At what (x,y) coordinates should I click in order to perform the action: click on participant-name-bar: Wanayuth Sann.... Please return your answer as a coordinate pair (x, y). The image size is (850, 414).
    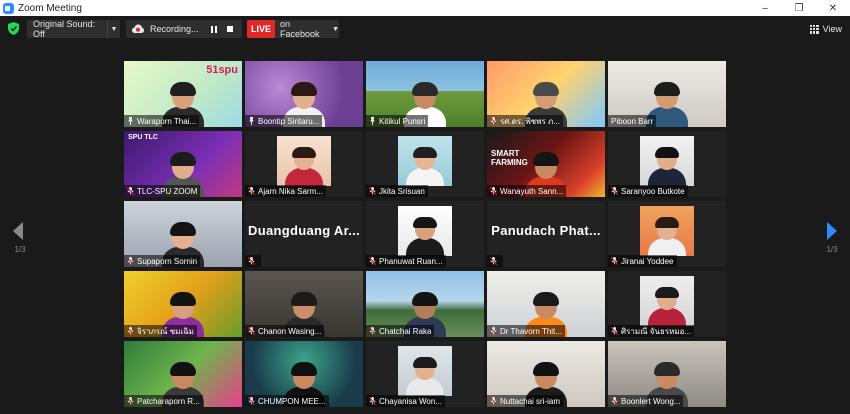
    Looking at the image, I should click on (527, 191).